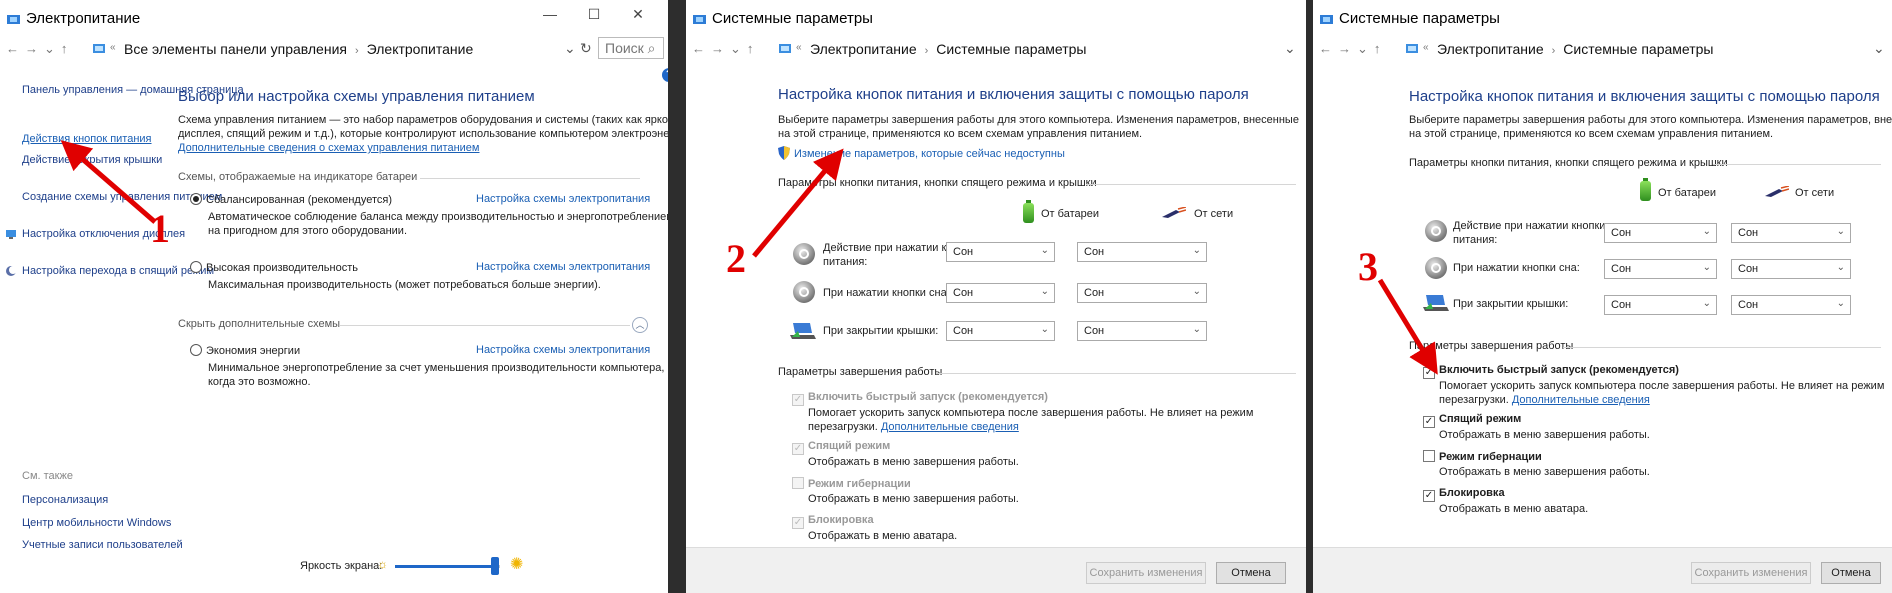 This screenshot has height=593, width=1892. I want to click on sidebar-item-power-buttons: Действия кнопок питания, so click(87, 139).